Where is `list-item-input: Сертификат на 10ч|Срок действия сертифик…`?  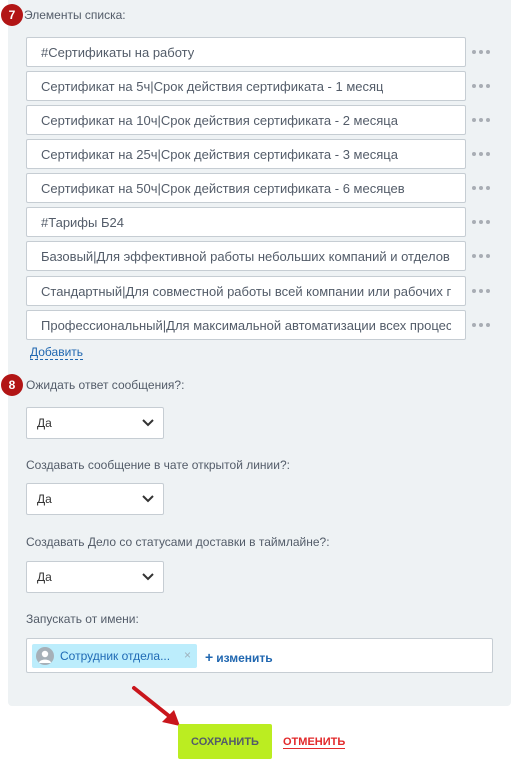 list-item-input: Сертификат на 10ч|Срок действия сертифик… is located at coordinates (246, 120).